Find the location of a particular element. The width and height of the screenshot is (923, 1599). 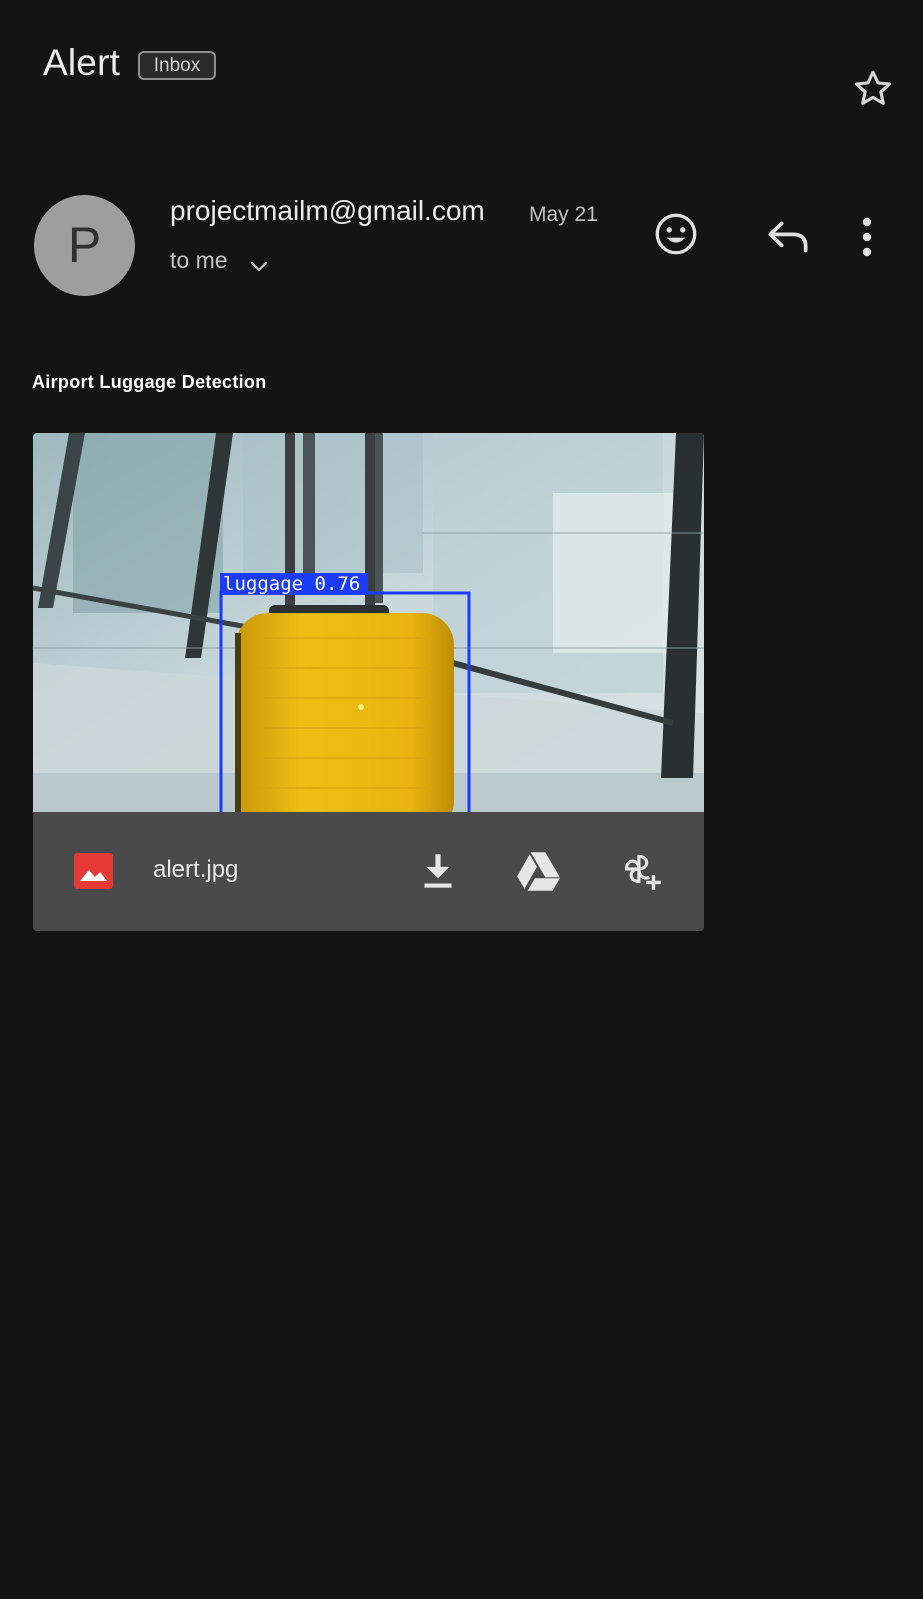

star-outline-icon is located at coordinates (873, 87).